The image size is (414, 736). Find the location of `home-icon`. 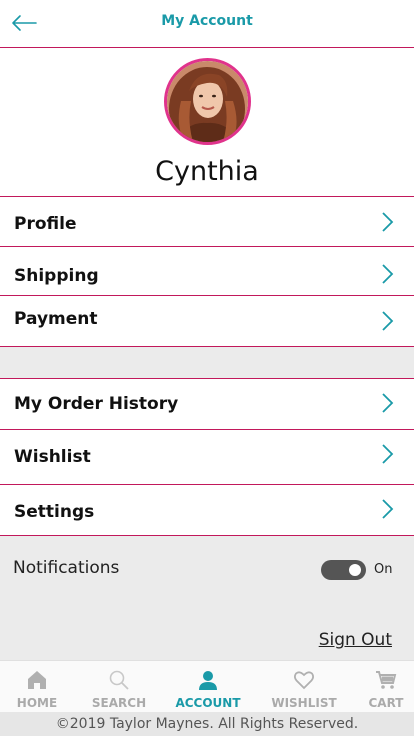

home-icon is located at coordinates (37, 680).